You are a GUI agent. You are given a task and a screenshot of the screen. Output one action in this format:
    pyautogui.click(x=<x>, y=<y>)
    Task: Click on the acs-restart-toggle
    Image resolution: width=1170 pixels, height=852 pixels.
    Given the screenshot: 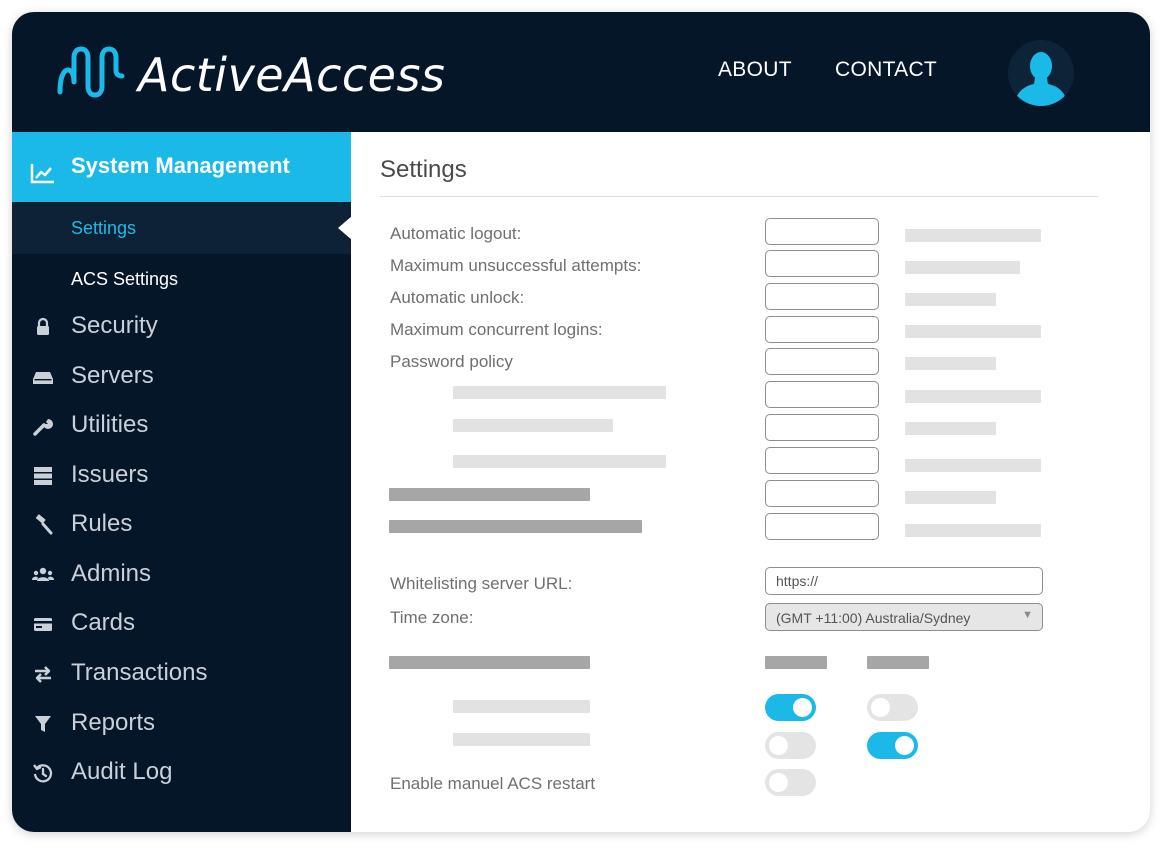 What is the action you would take?
    pyautogui.click(x=790, y=782)
    